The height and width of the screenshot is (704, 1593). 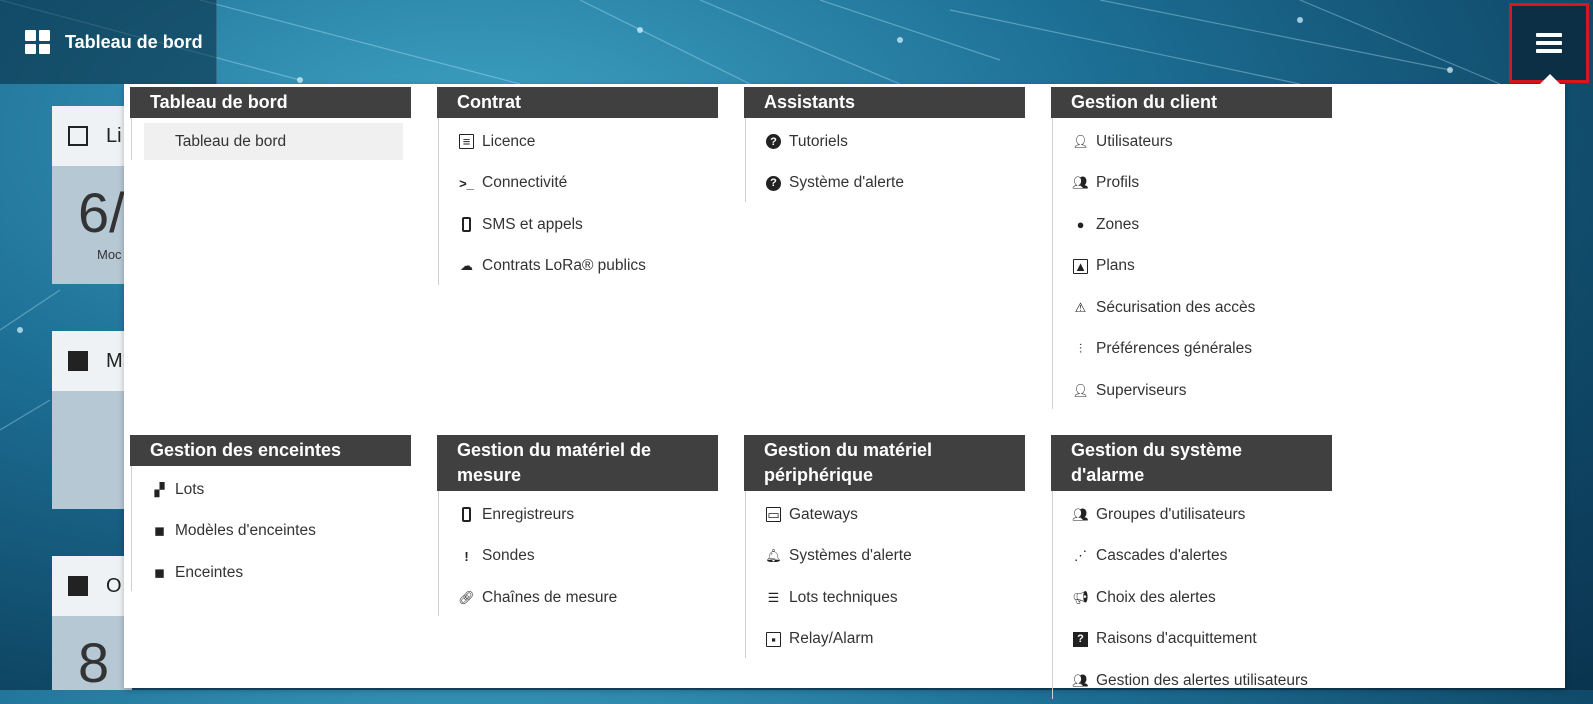 I want to click on menu-item-label: Superviseurs, so click(x=1141, y=390).